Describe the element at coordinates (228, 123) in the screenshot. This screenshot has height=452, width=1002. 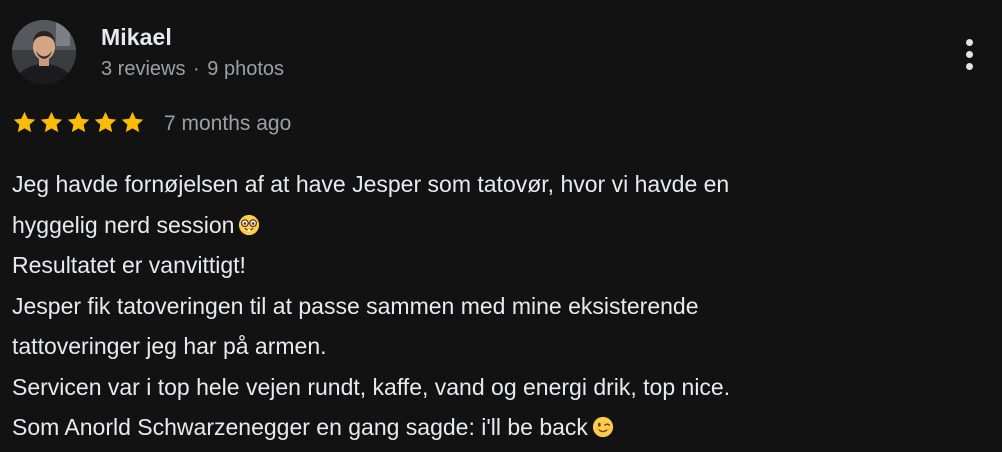
I see `review-date: 7 months ago` at that location.